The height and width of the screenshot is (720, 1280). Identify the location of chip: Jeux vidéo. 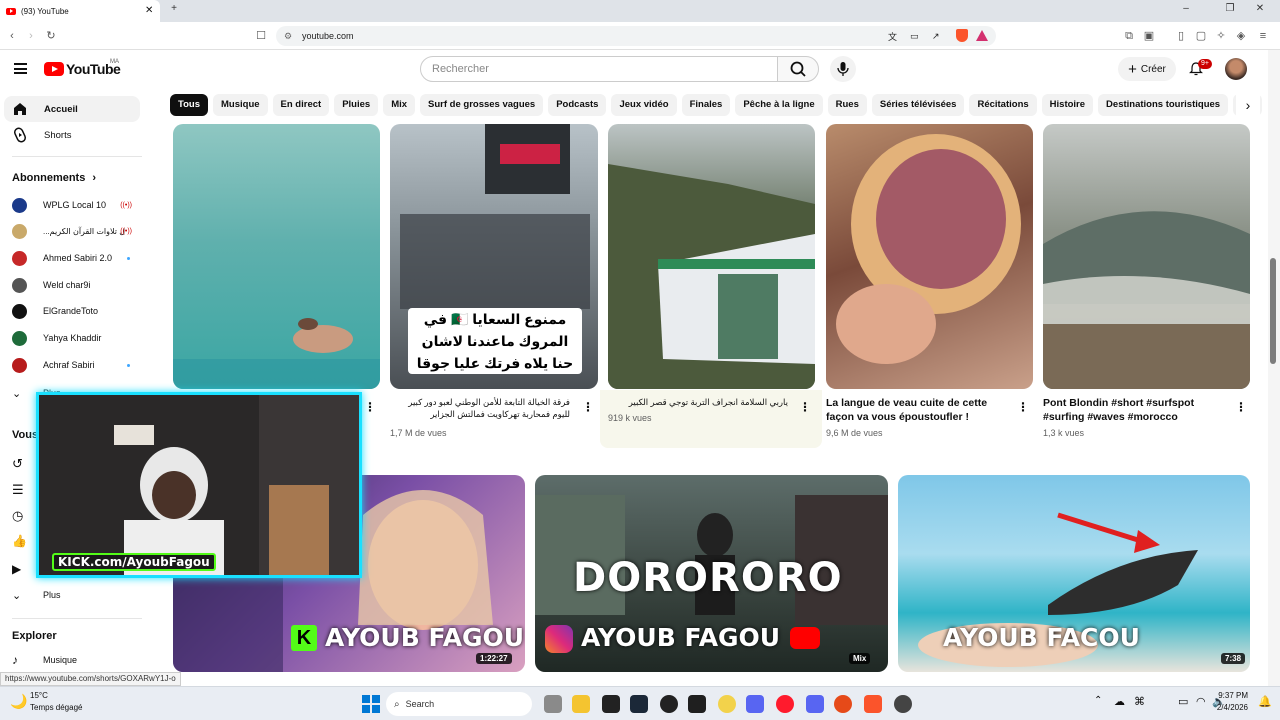
(644, 105).